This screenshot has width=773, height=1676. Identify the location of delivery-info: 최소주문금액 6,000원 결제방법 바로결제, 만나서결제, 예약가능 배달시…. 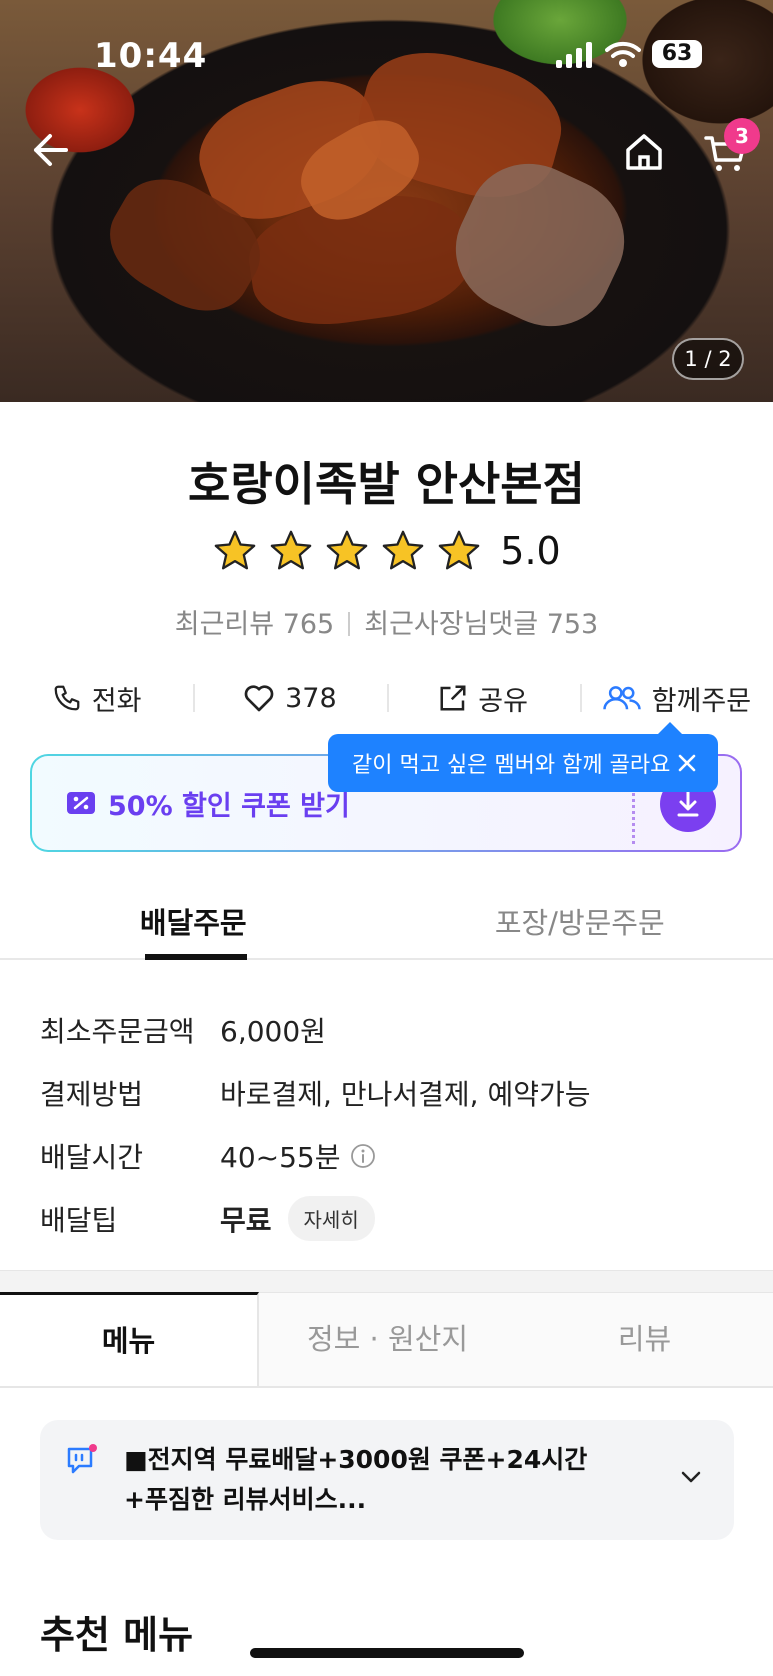
(390, 1124).